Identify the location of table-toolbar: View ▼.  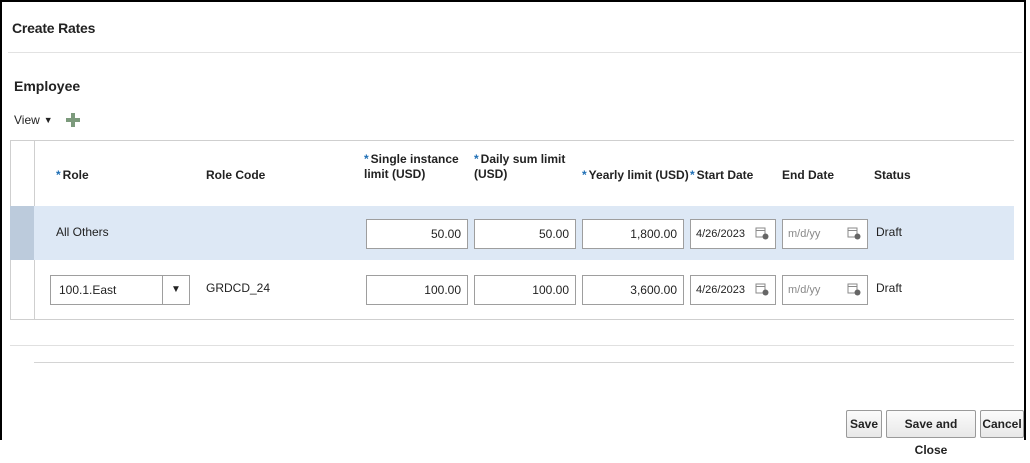
(47, 120).